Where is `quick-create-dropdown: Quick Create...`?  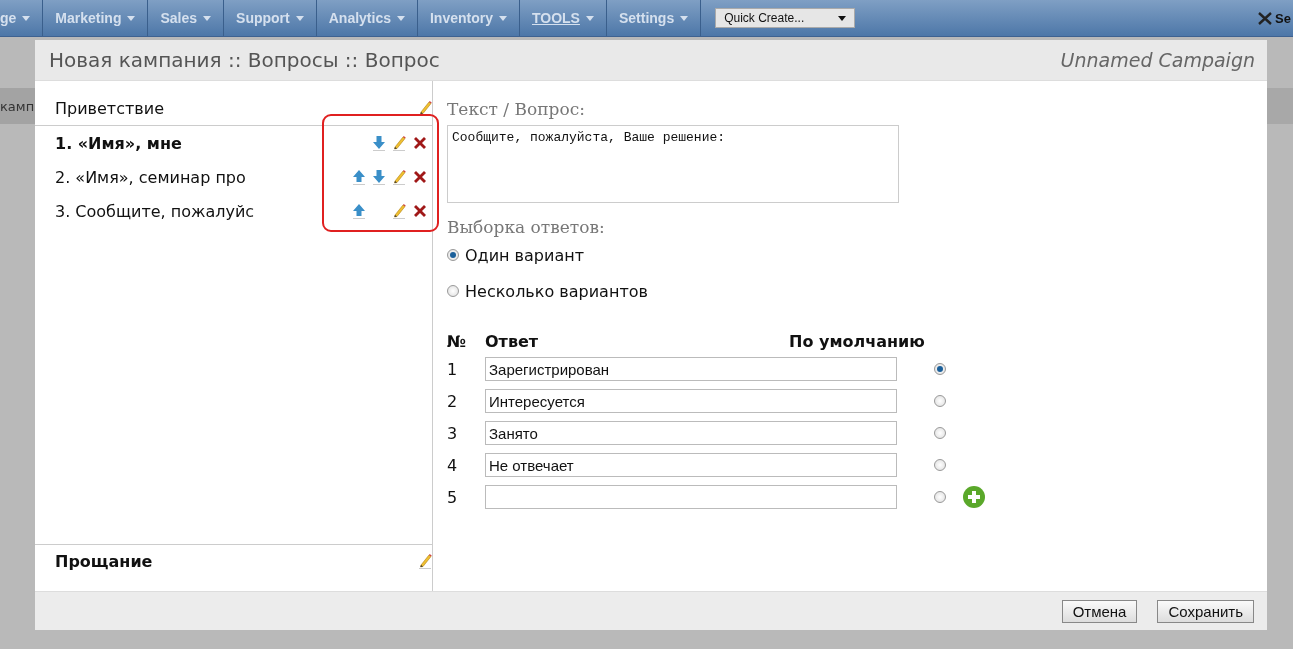
quick-create-dropdown: Quick Create... is located at coordinates (785, 18).